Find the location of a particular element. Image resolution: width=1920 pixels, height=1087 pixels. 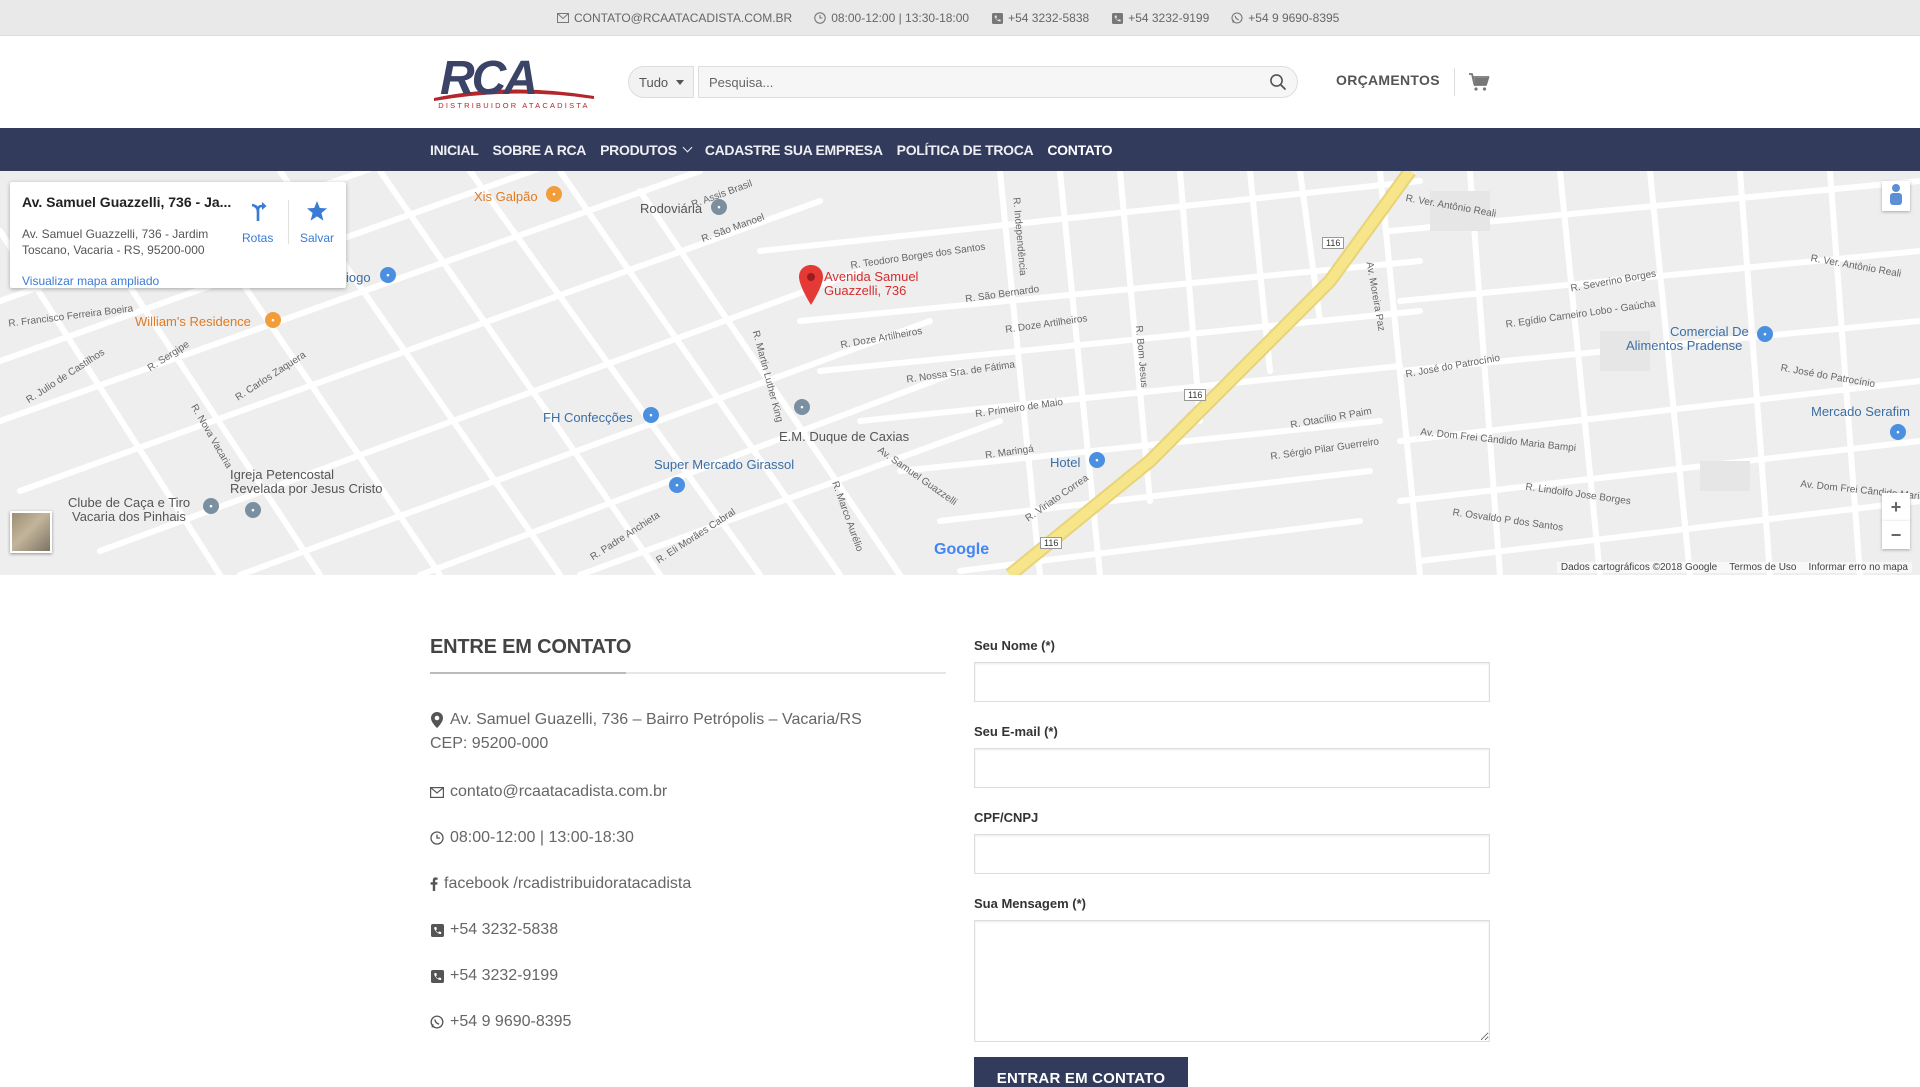

poi-super-girassol: Super Mercado Girassol is located at coordinates (724, 464).